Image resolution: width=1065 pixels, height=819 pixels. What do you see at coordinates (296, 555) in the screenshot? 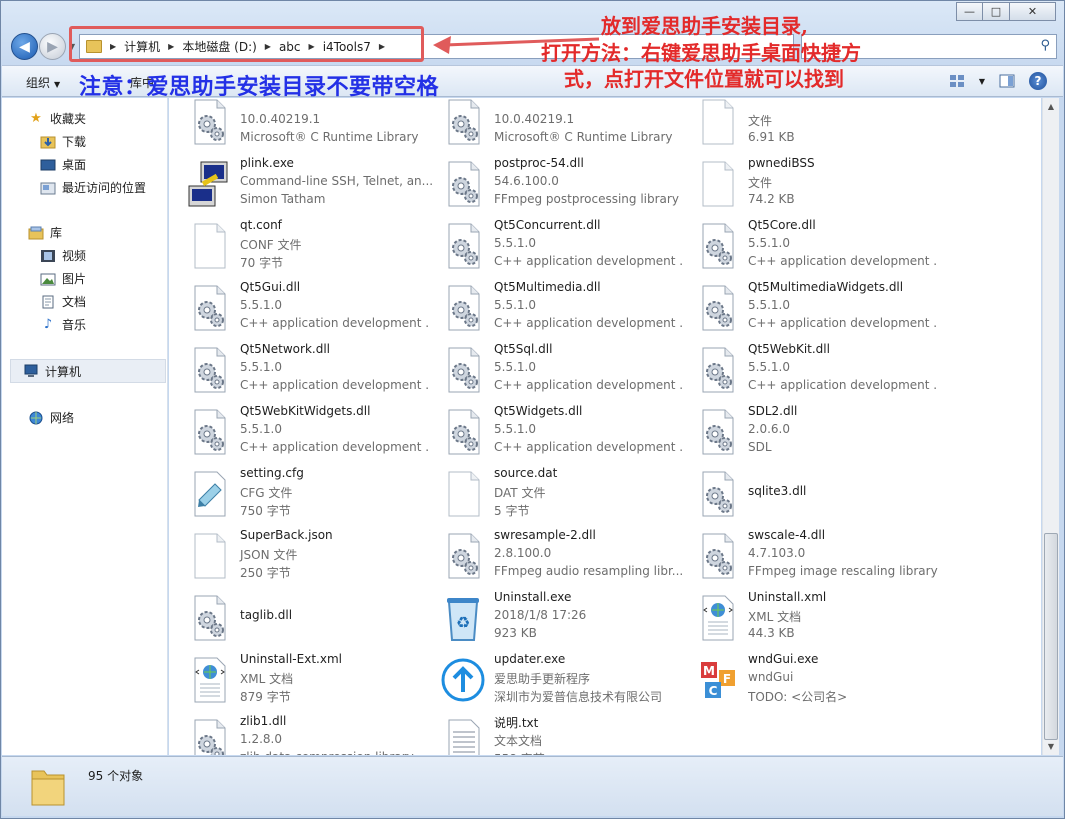
I see `file-item: SuperBack.json JSON 文件 250 字节` at bounding box center [296, 555].